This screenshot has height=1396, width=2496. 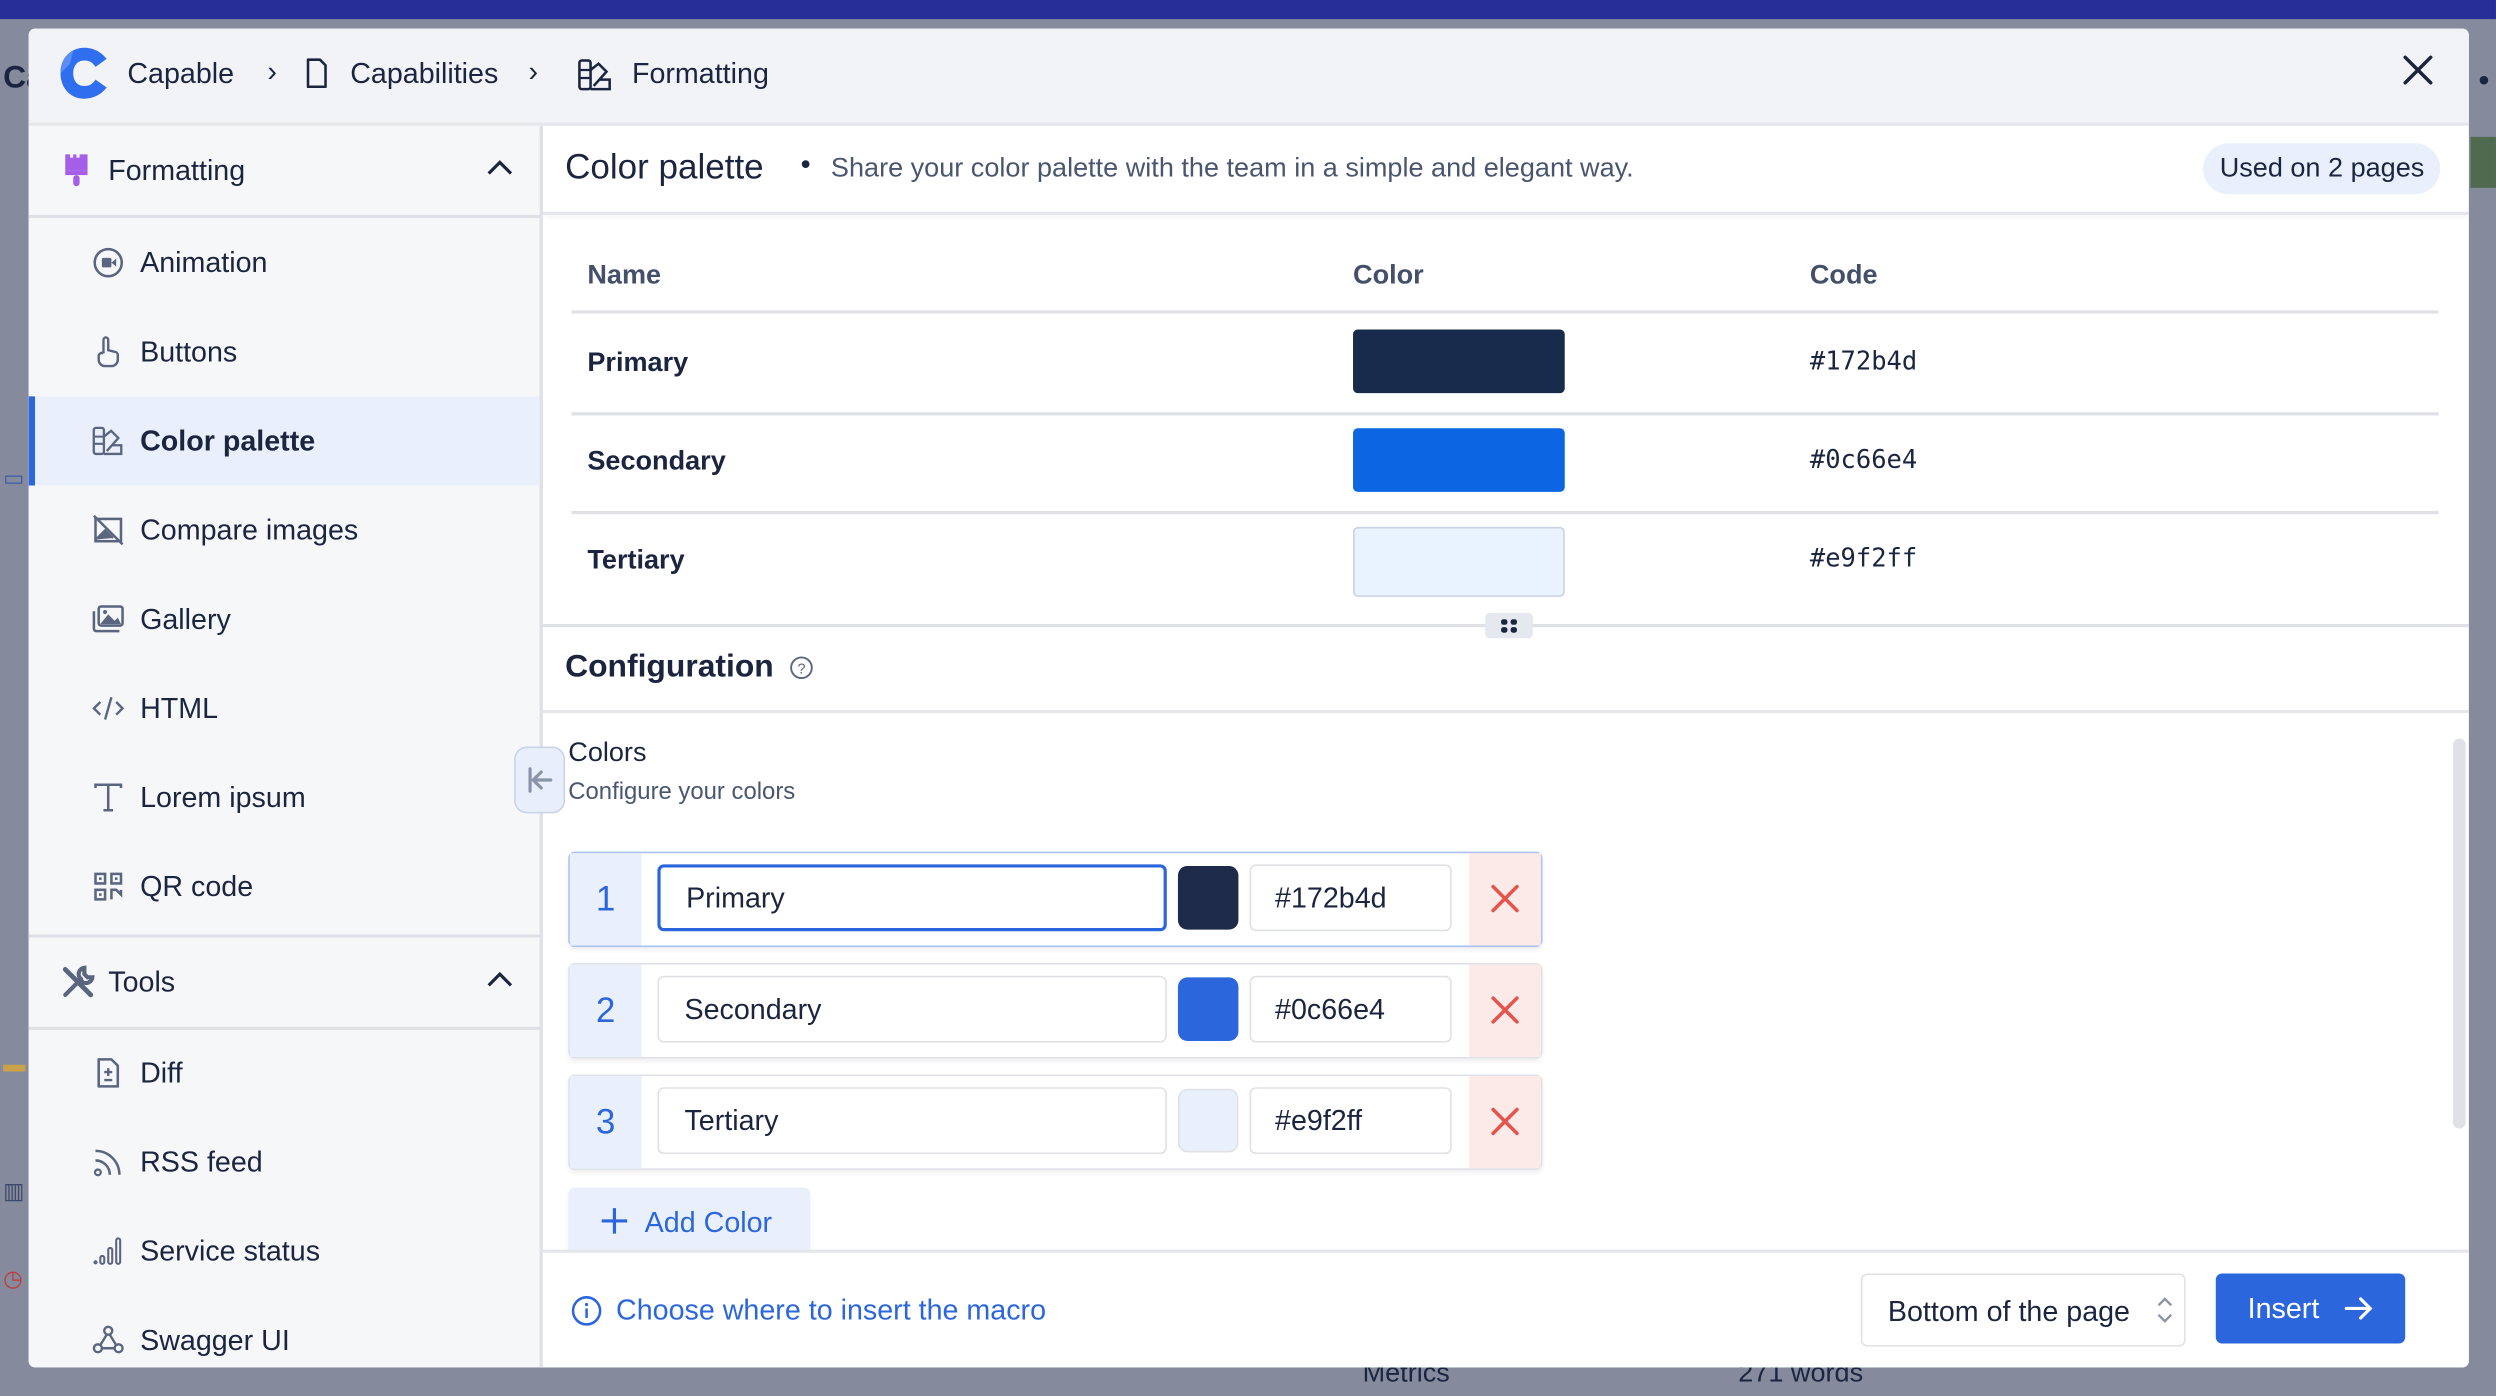 What do you see at coordinates (13, 746) in the screenshot?
I see `background-left-rail: ▭ ▬ ▥ ◷` at bounding box center [13, 746].